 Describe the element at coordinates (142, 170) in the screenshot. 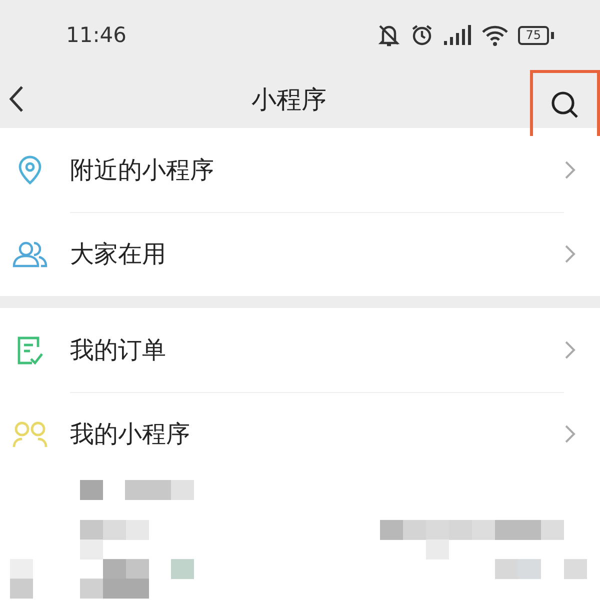

I see `menu-item-label: 附近的小程序` at that location.